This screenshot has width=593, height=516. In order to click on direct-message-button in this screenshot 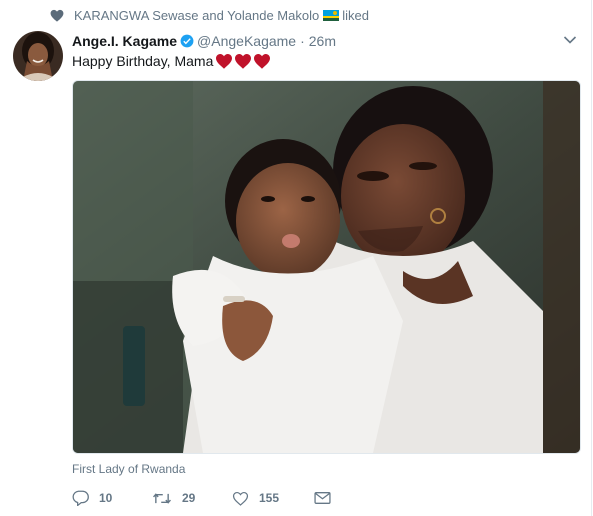, I will do `click(327, 498)`.